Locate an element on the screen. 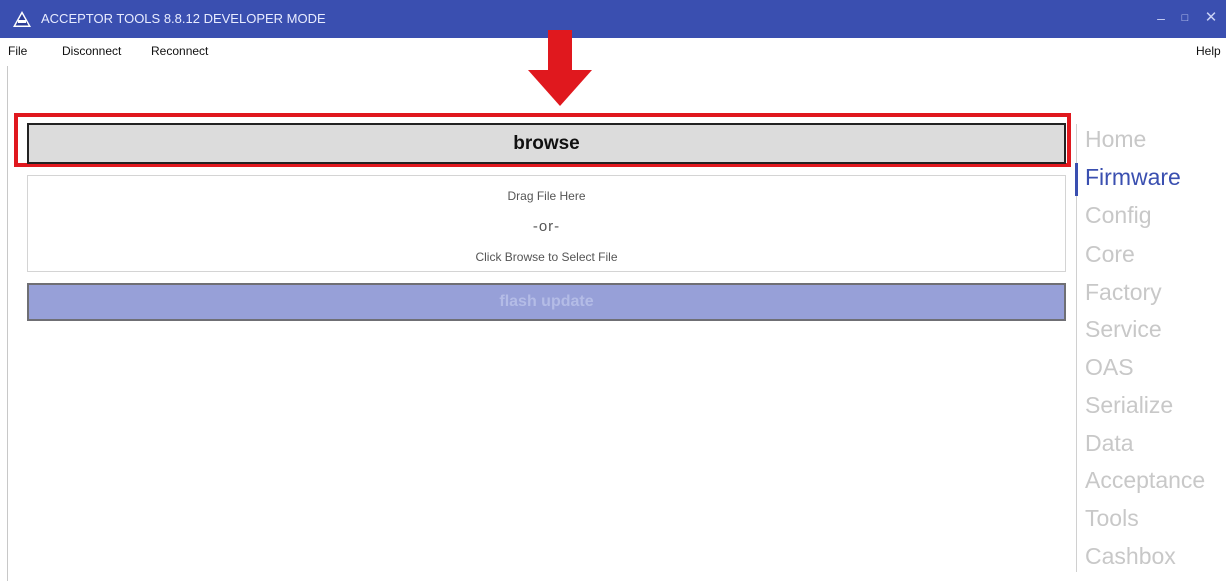  nav-item-serialize: Serialize is located at coordinates (1129, 405).